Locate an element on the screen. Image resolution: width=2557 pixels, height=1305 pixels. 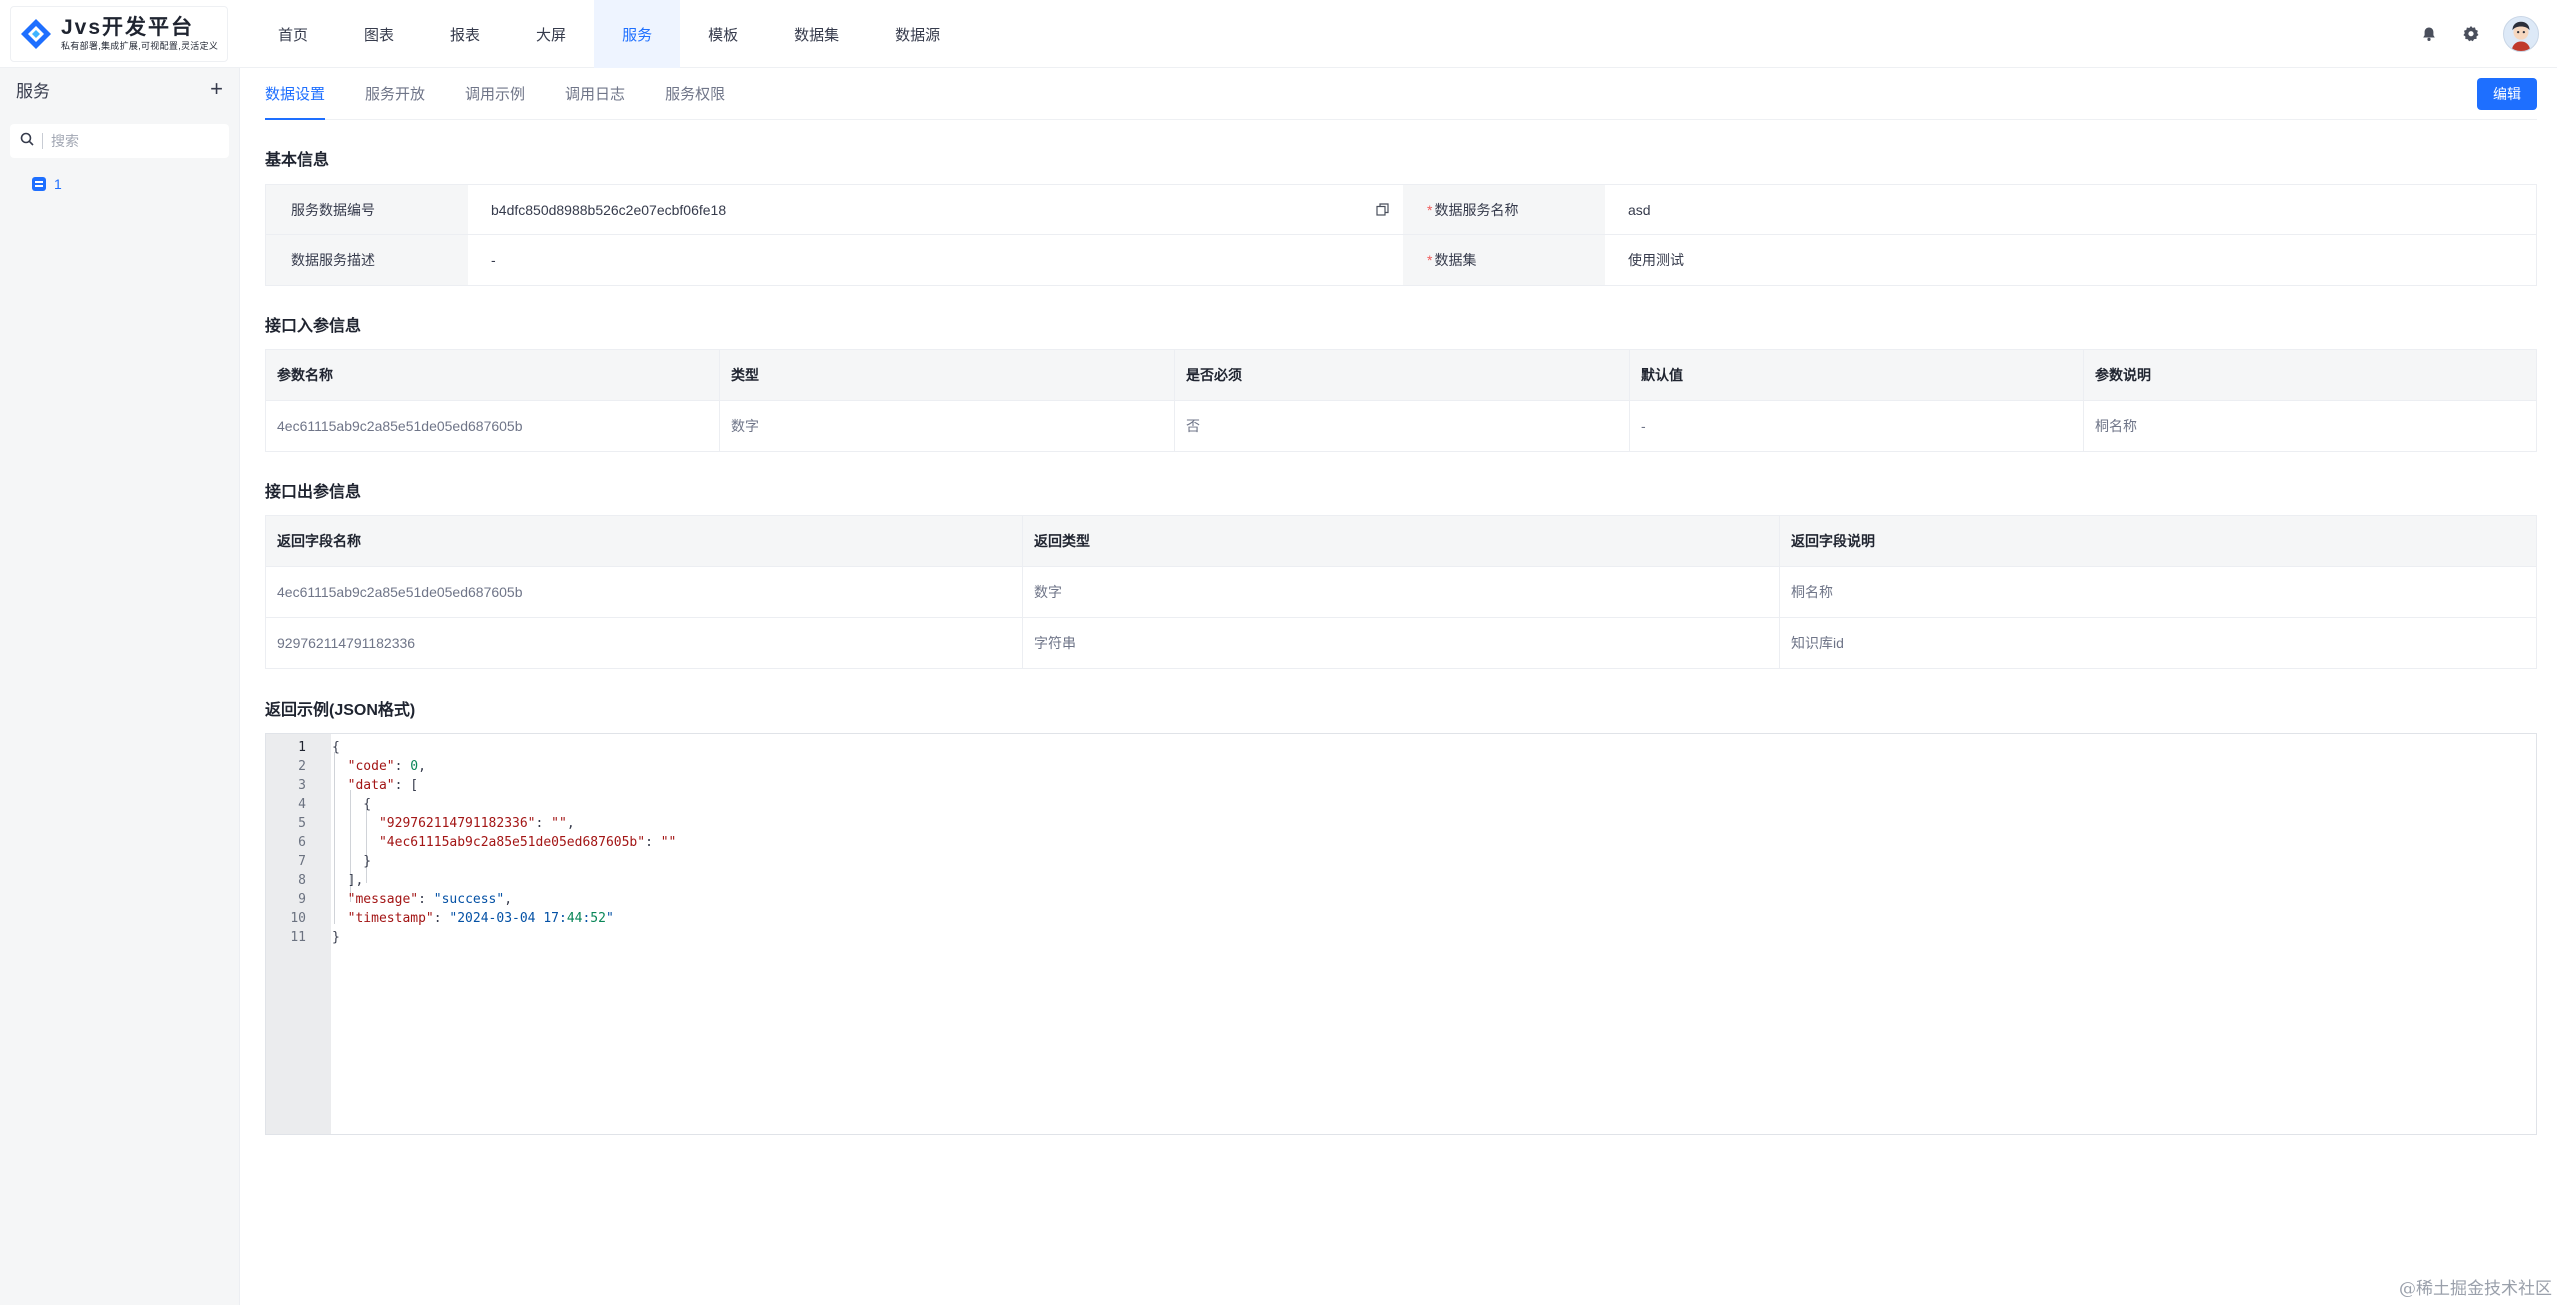
column-header: 返回类型 is located at coordinates (1401, 541).